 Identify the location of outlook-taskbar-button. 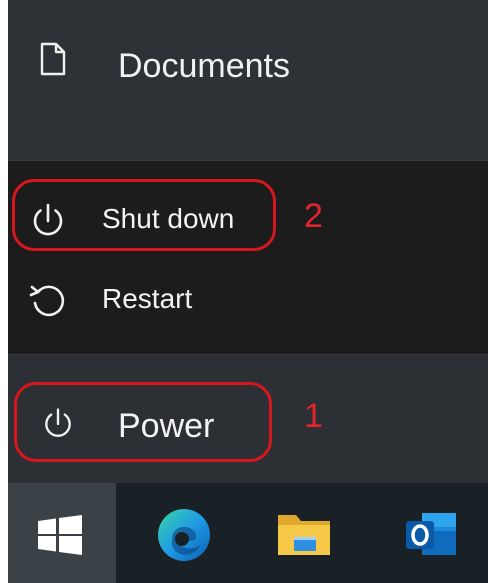
(430, 535).